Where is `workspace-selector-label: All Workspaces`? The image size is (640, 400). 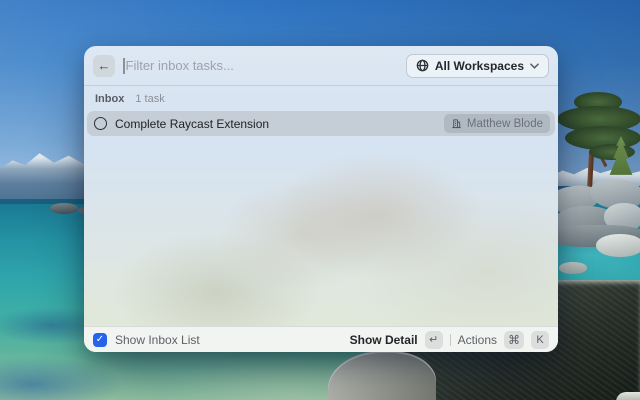
workspace-selector-label: All Workspaces is located at coordinates (479, 65).